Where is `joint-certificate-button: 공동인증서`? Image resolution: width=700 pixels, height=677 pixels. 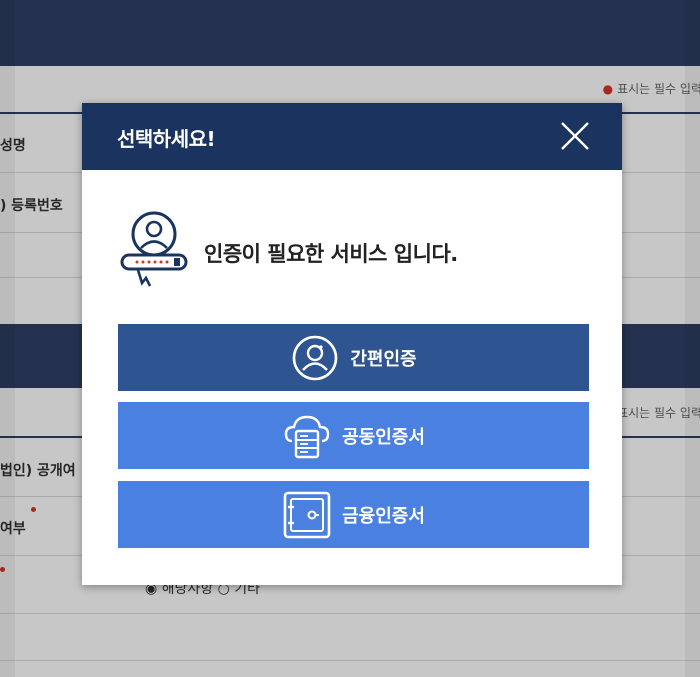 joint-certificate-button: 공동인증서 is located at coordinates (353, 435).